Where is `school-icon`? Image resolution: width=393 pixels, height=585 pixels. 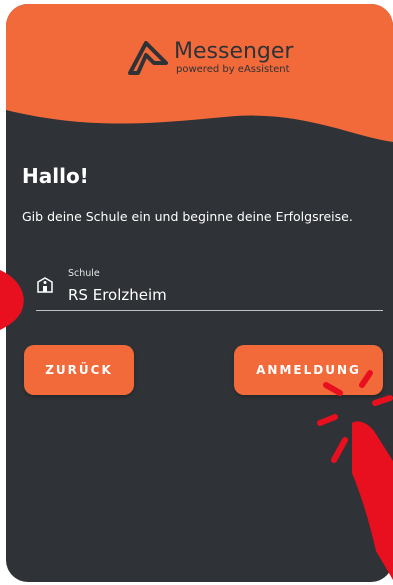 school-icon is located at coordinates (45, 285).